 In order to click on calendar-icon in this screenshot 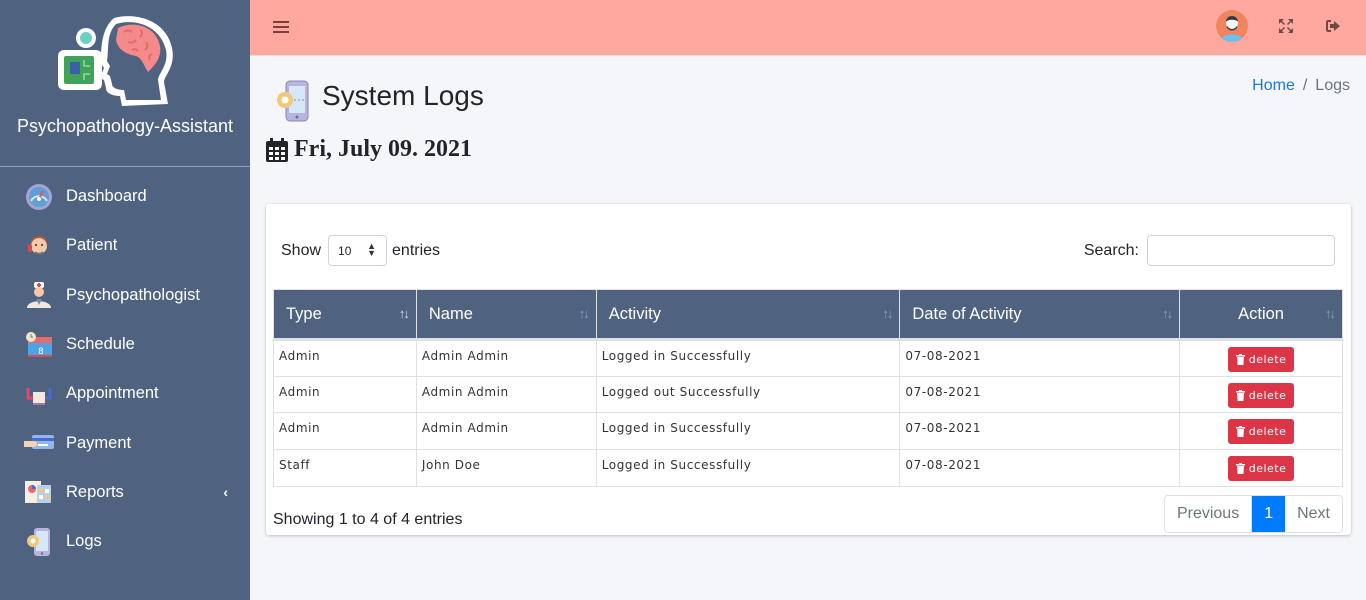, I will do `click(277, 149)`.